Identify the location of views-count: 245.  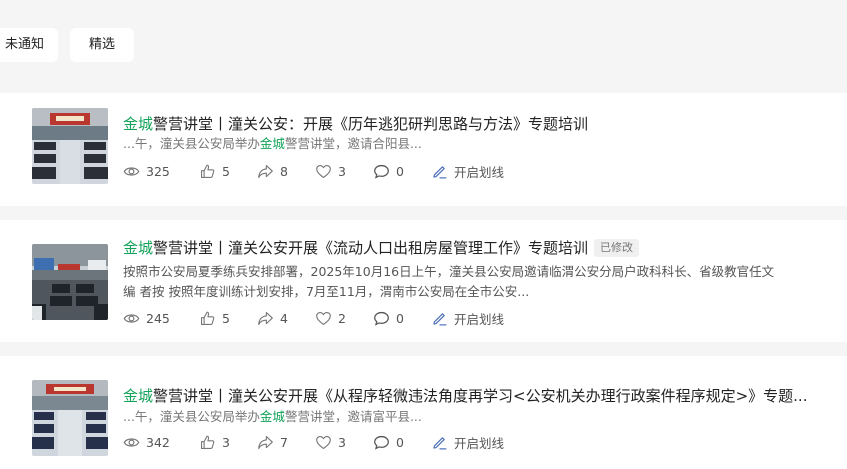
(158, 318).